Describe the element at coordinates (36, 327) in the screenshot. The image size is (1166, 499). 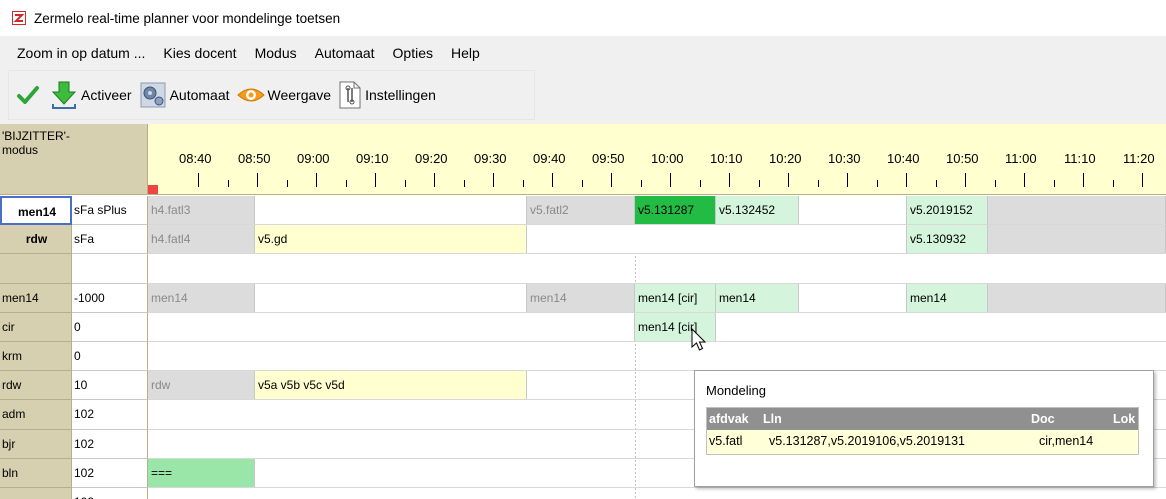
I see `row-header-cir: cir` at that location.